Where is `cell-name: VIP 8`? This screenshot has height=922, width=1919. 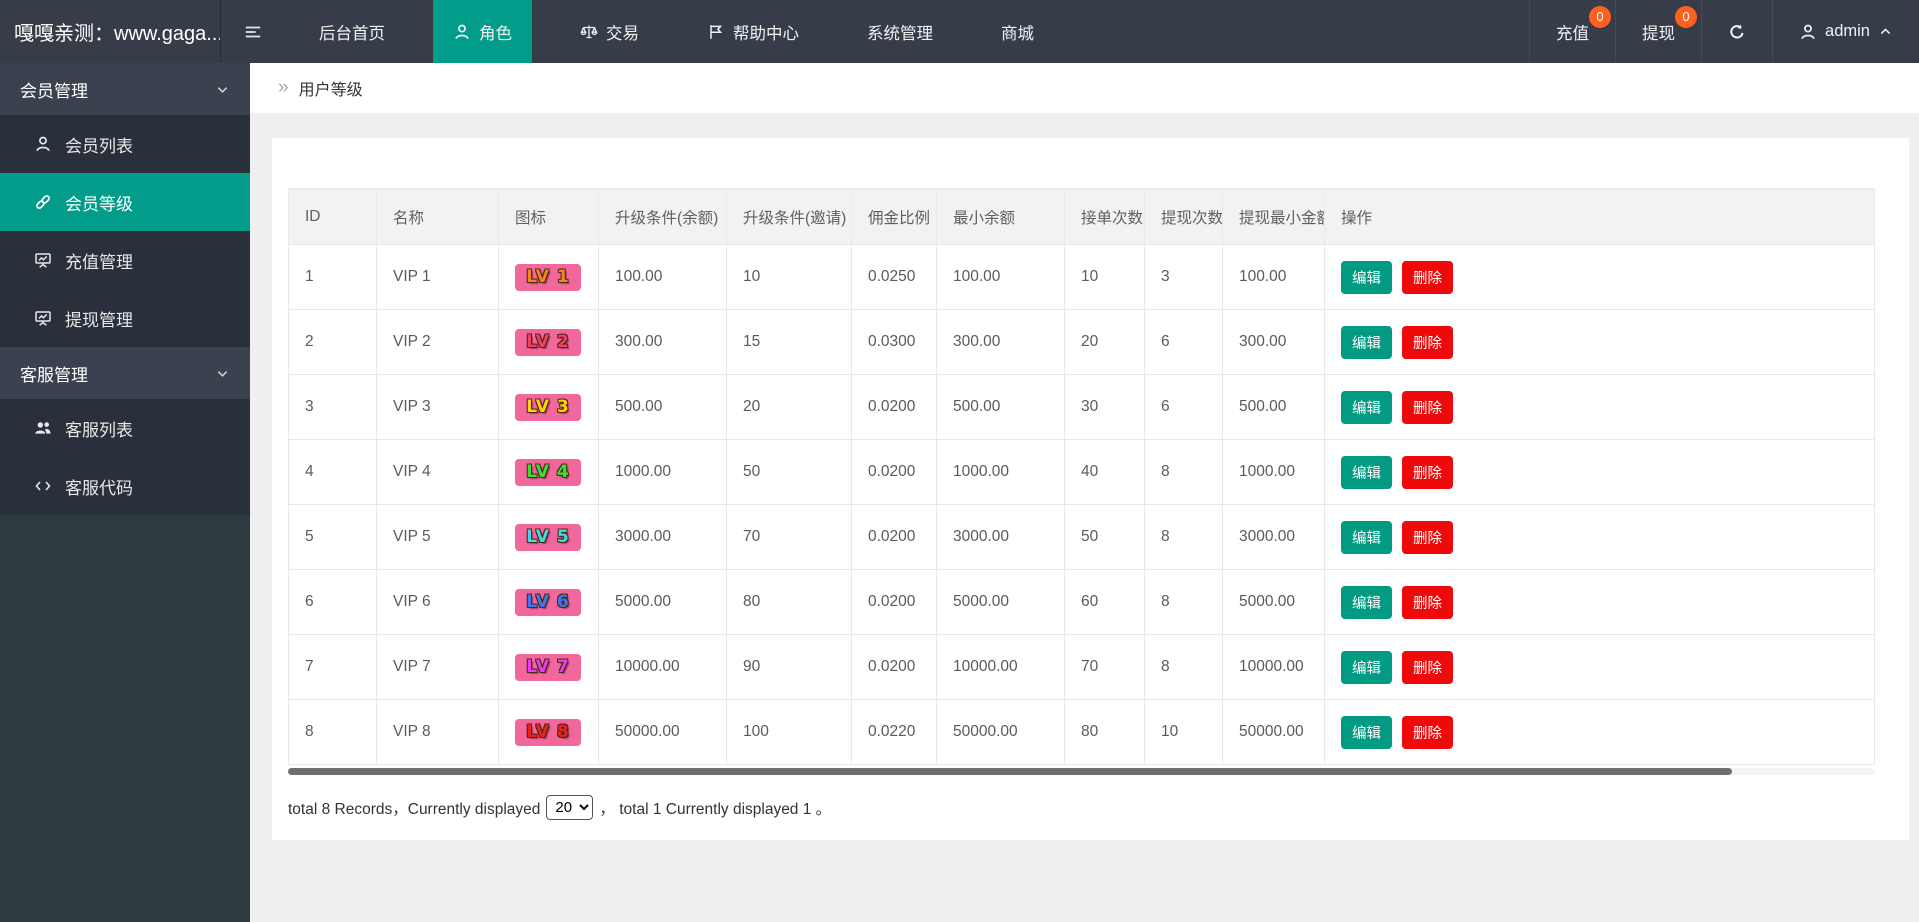
cell-name: VIP 8 is located at coordinates (437, 732).